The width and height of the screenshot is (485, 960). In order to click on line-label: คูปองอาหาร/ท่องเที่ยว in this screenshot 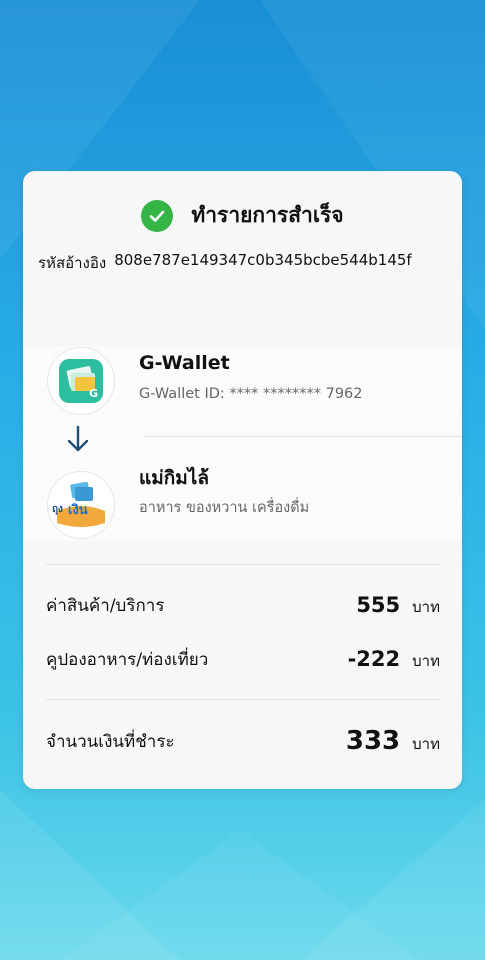, I will do `click(127, 660)`.